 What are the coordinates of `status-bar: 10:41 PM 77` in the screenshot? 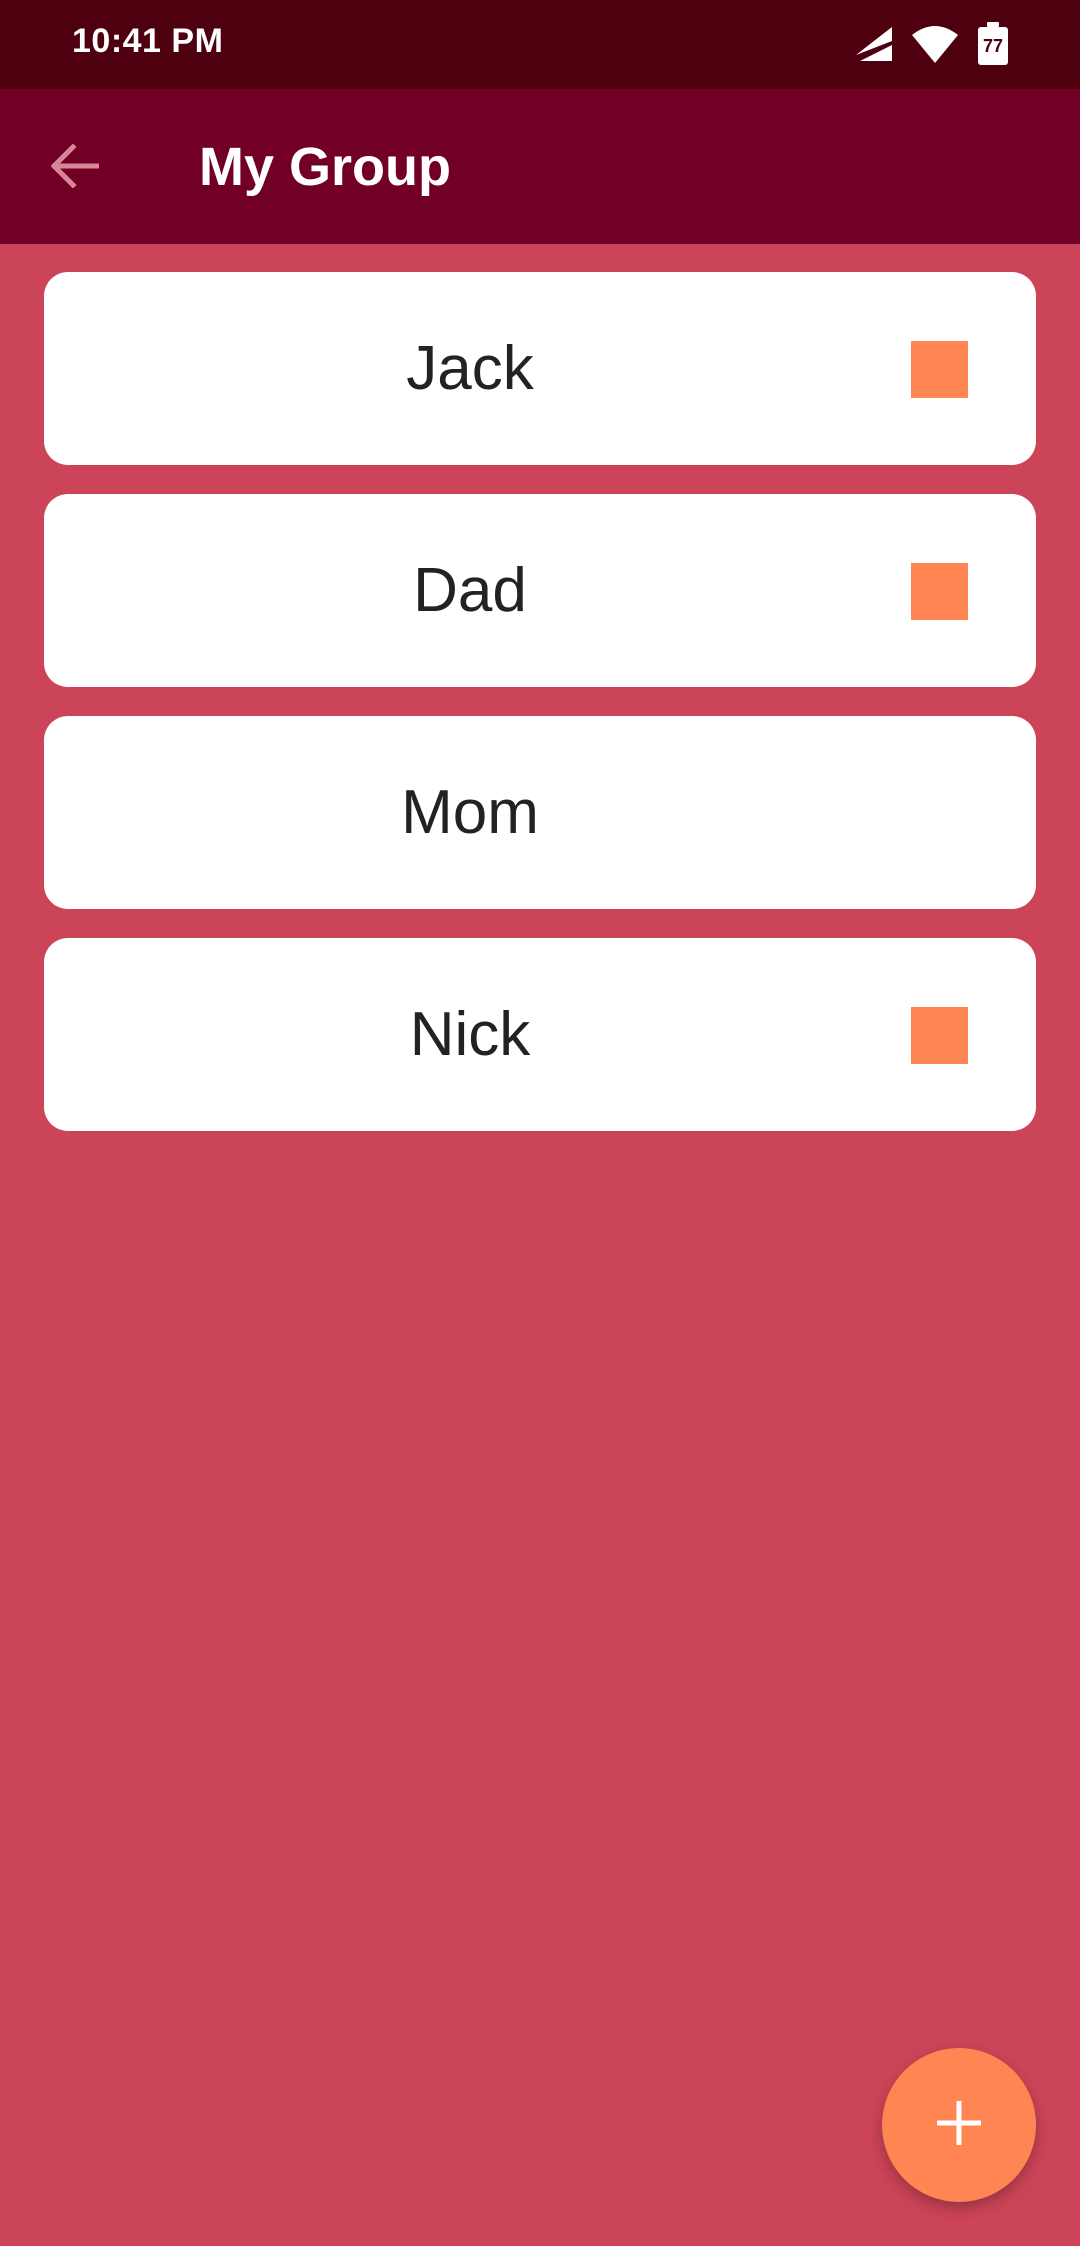 It's located at (540, 44).